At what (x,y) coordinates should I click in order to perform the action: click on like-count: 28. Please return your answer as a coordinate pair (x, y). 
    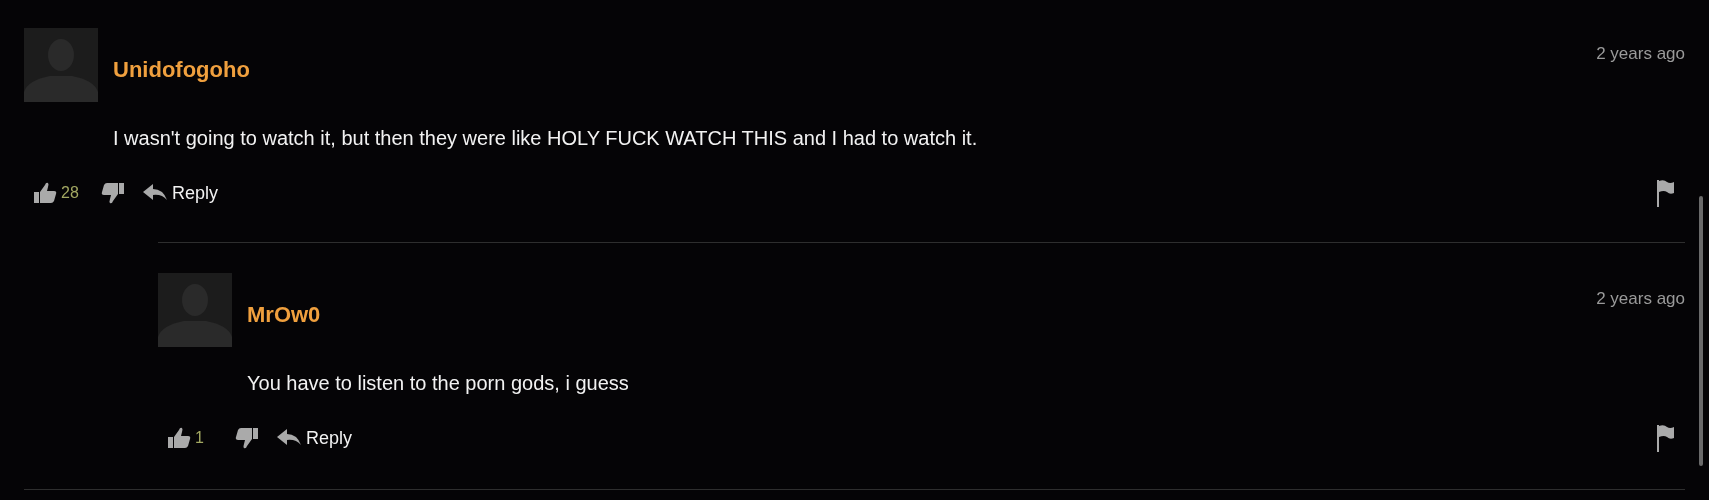
    Looking at the image, I should click on (70, 193).